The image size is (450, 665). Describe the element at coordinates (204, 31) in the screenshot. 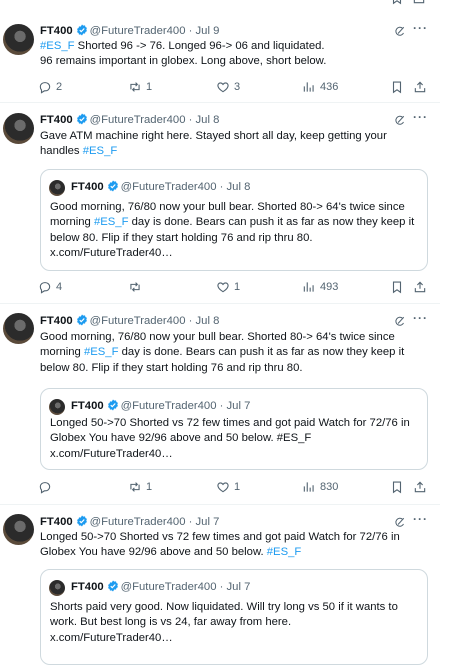

I see `tweet-date: · Jul 9` at that location.